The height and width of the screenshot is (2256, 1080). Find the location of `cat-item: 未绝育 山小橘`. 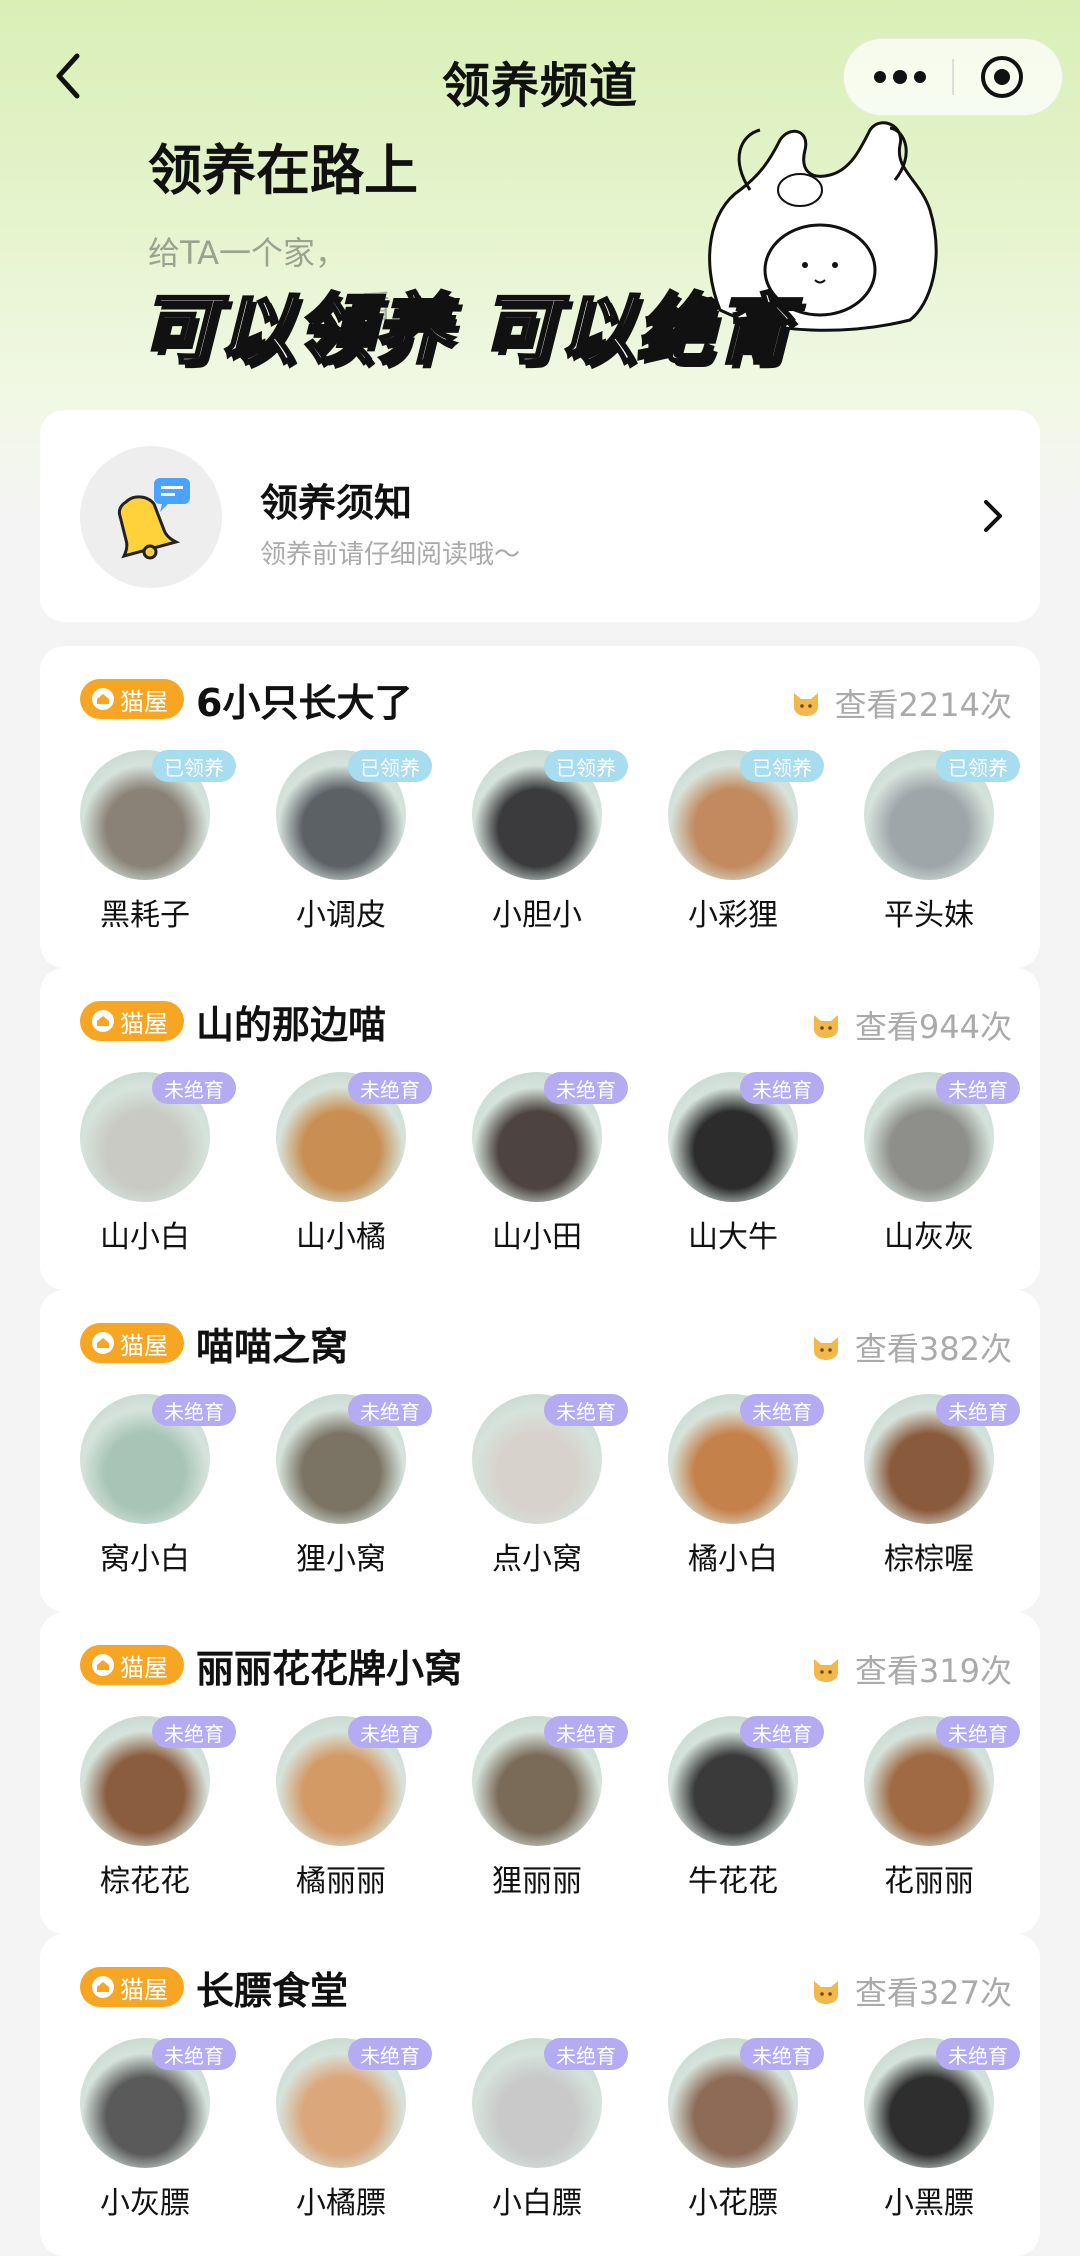

cat-item: 未绝育 山小橘 is located at coordinates (334, 1167).